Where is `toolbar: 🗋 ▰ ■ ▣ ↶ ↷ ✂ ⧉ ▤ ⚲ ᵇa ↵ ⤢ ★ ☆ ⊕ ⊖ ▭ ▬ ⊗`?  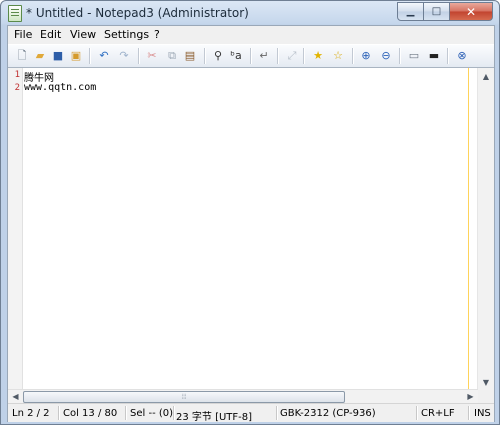
toolbar: 🗋 ▰ ■ ▣ ↶ ↷ ✂ ⧉ ▤ ⚲ ᵇa ↵ ⤢ ★ ☆ ⊕ ⊖ ▭ ▬ ⊗ is located at coordinates (251, 56).